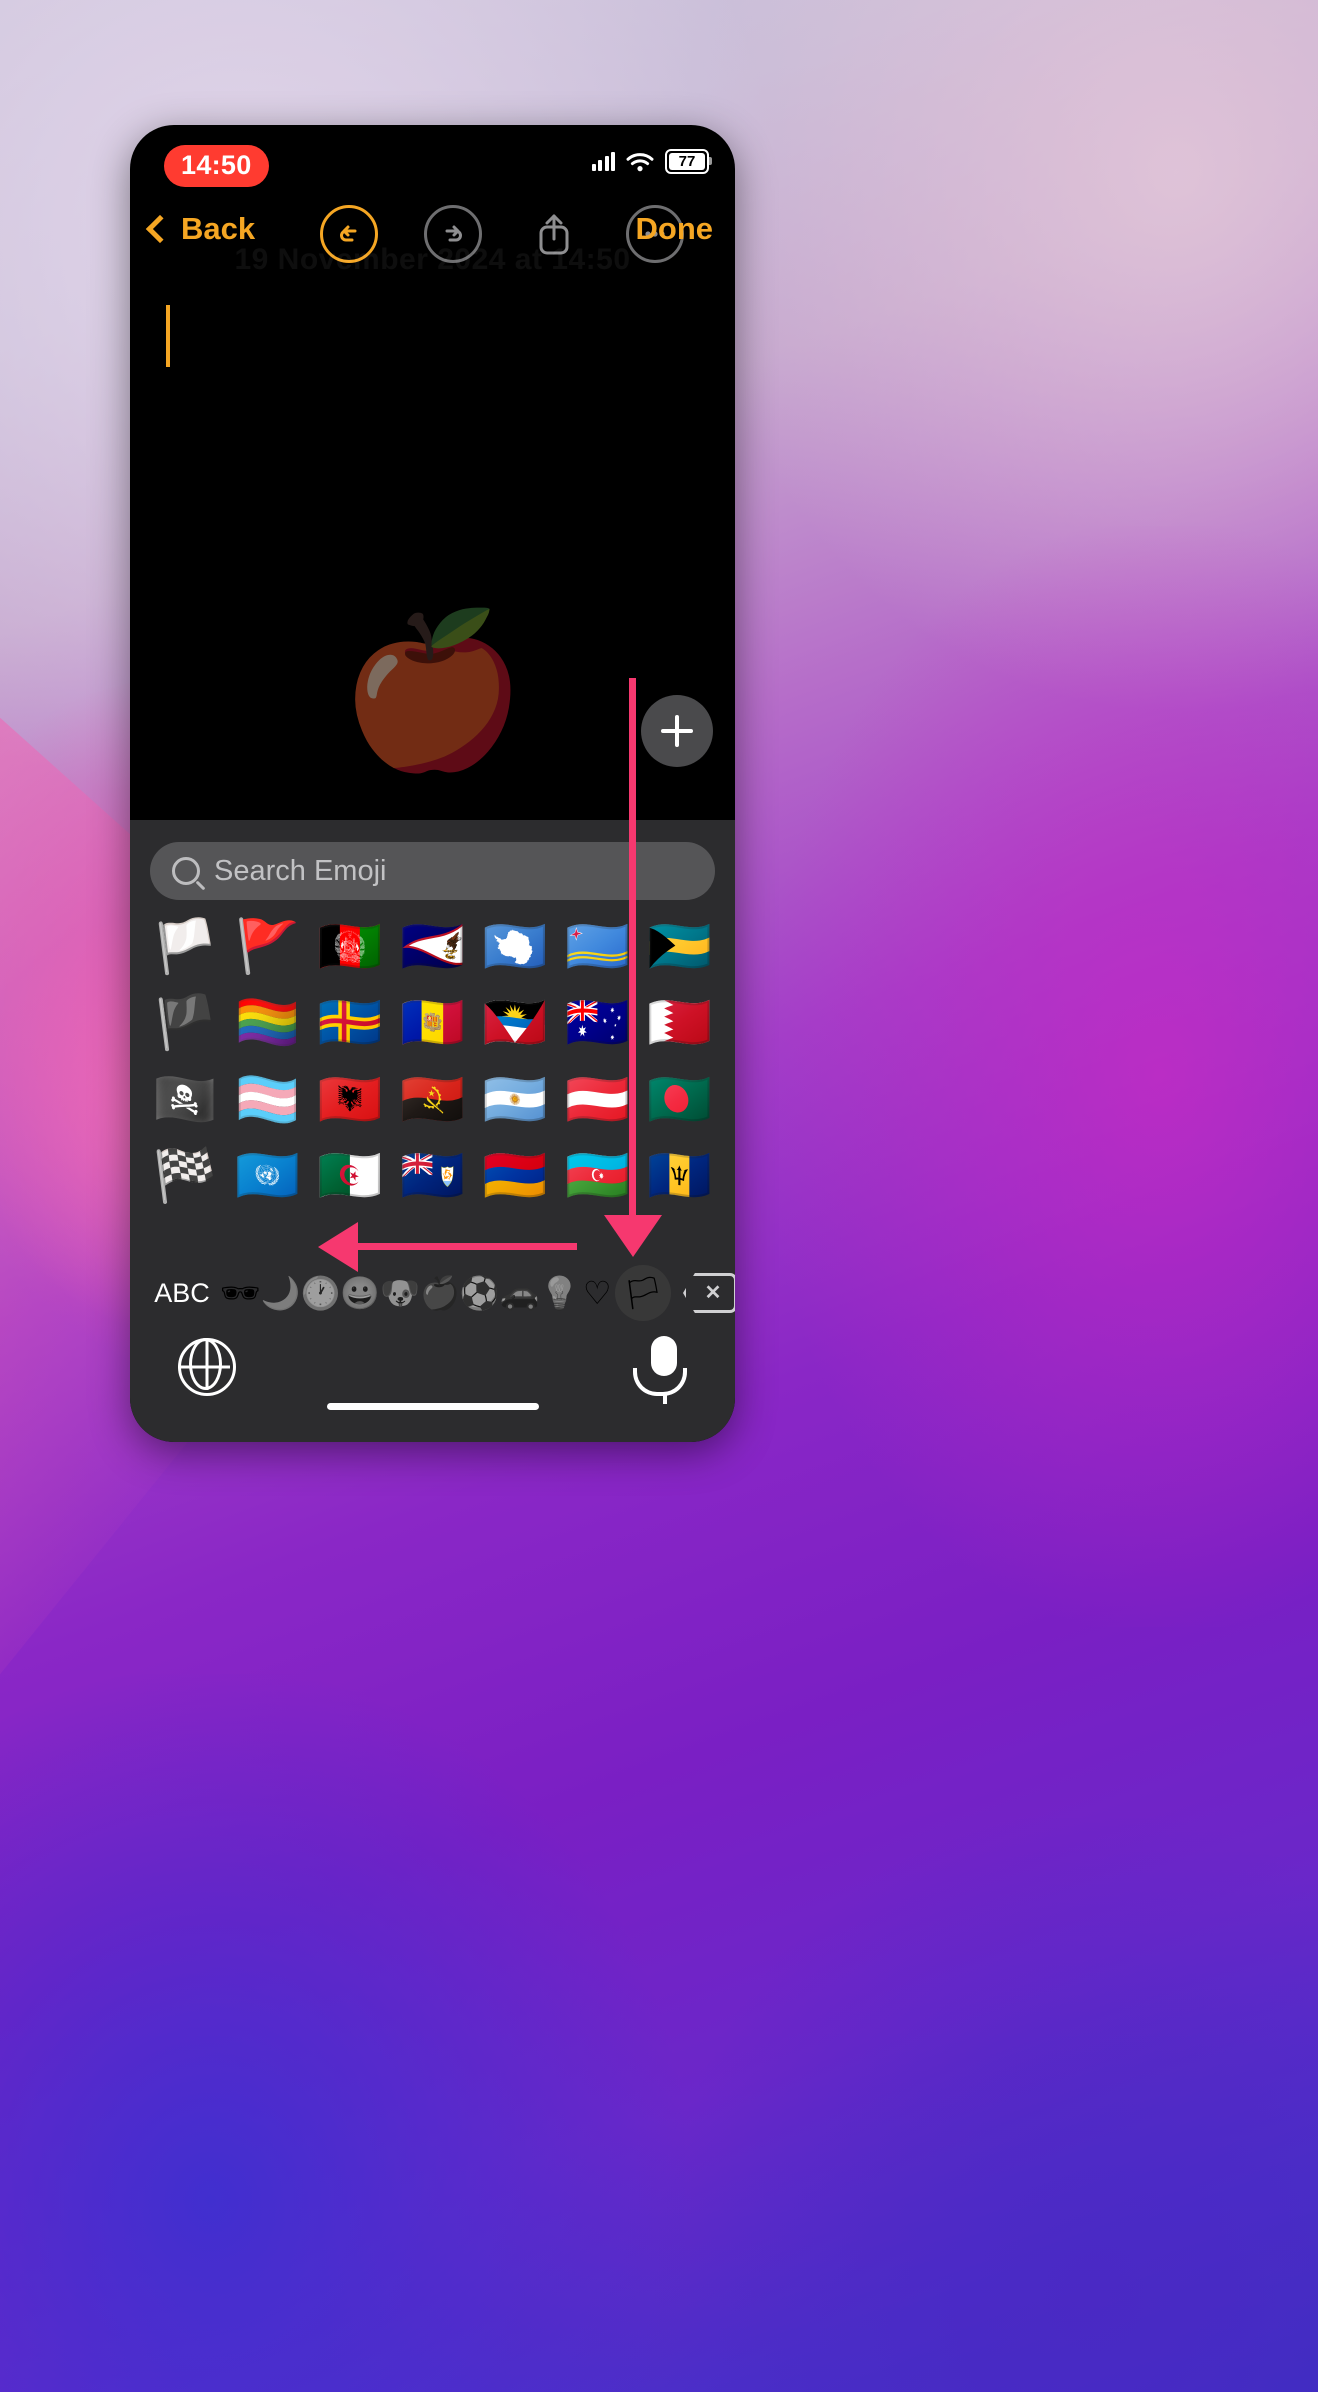 The width and height of the screenshot is (1318, 2392). Describe the element at coordinates (182, 1293) in the screenshot. I see `abc-keyboard-button: ABC` at that location.